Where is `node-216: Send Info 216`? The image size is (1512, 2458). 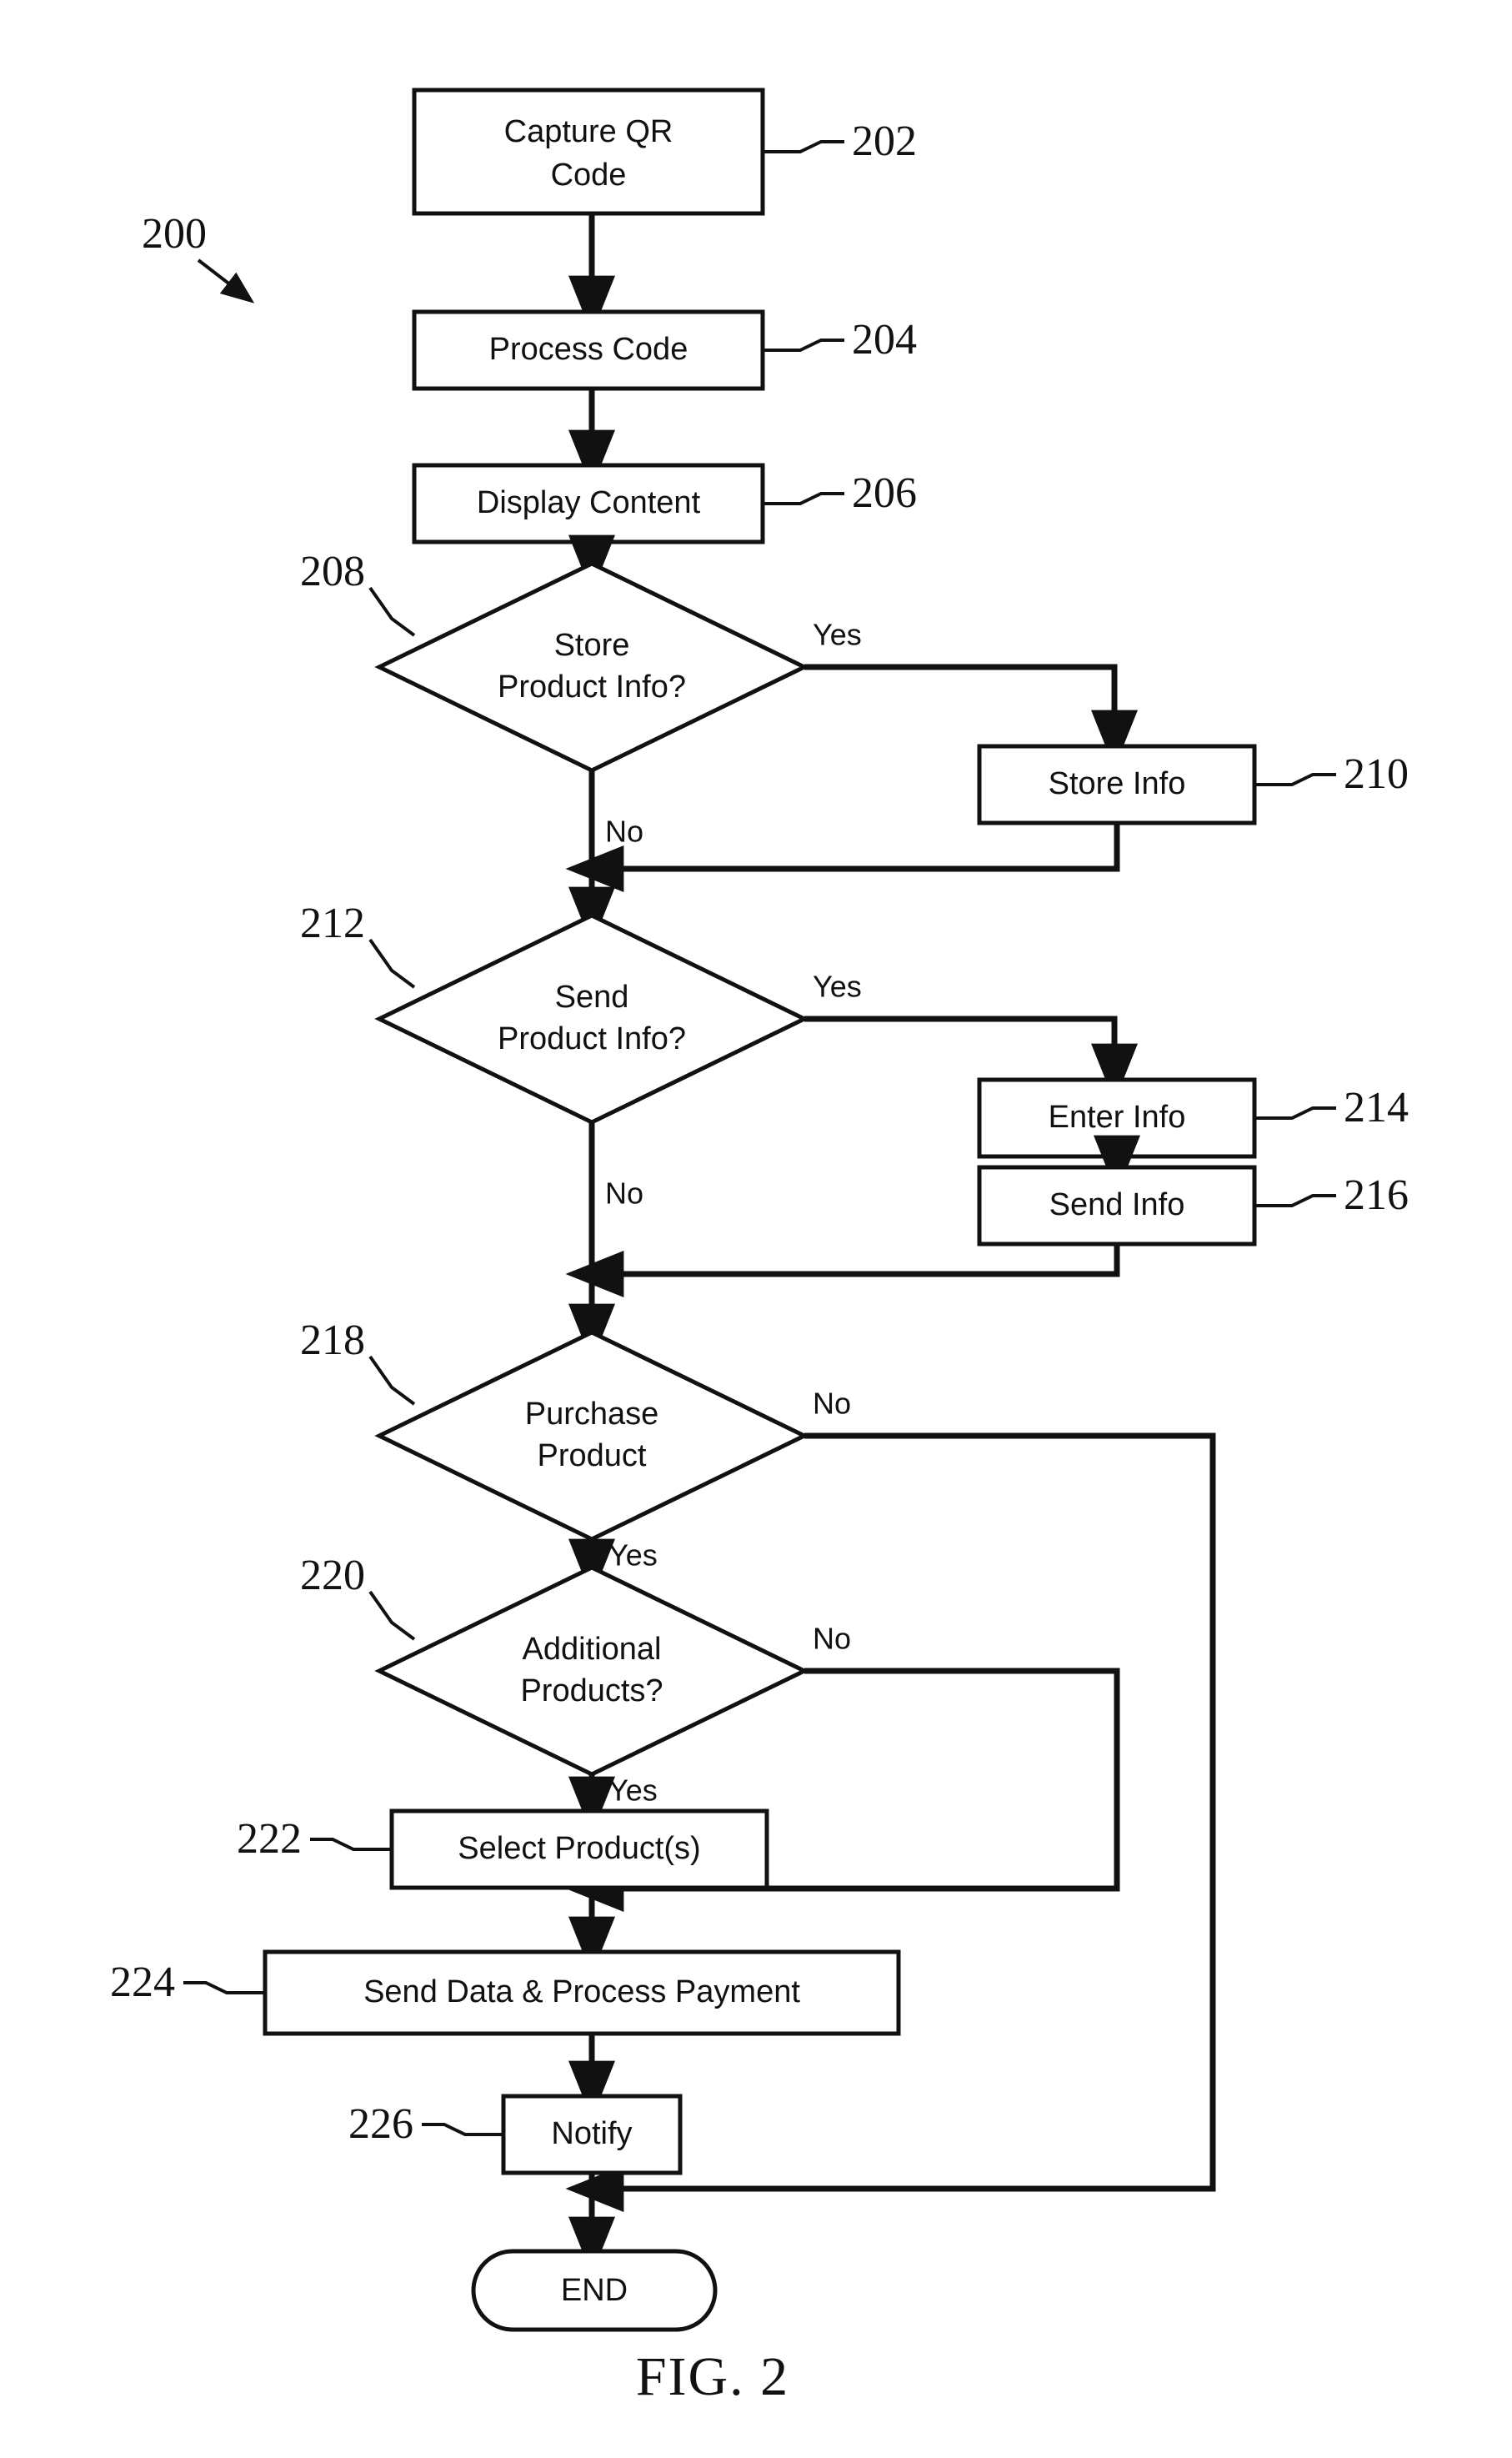 node-216: Send Info 216 is located at coordinates (1193, 1206).